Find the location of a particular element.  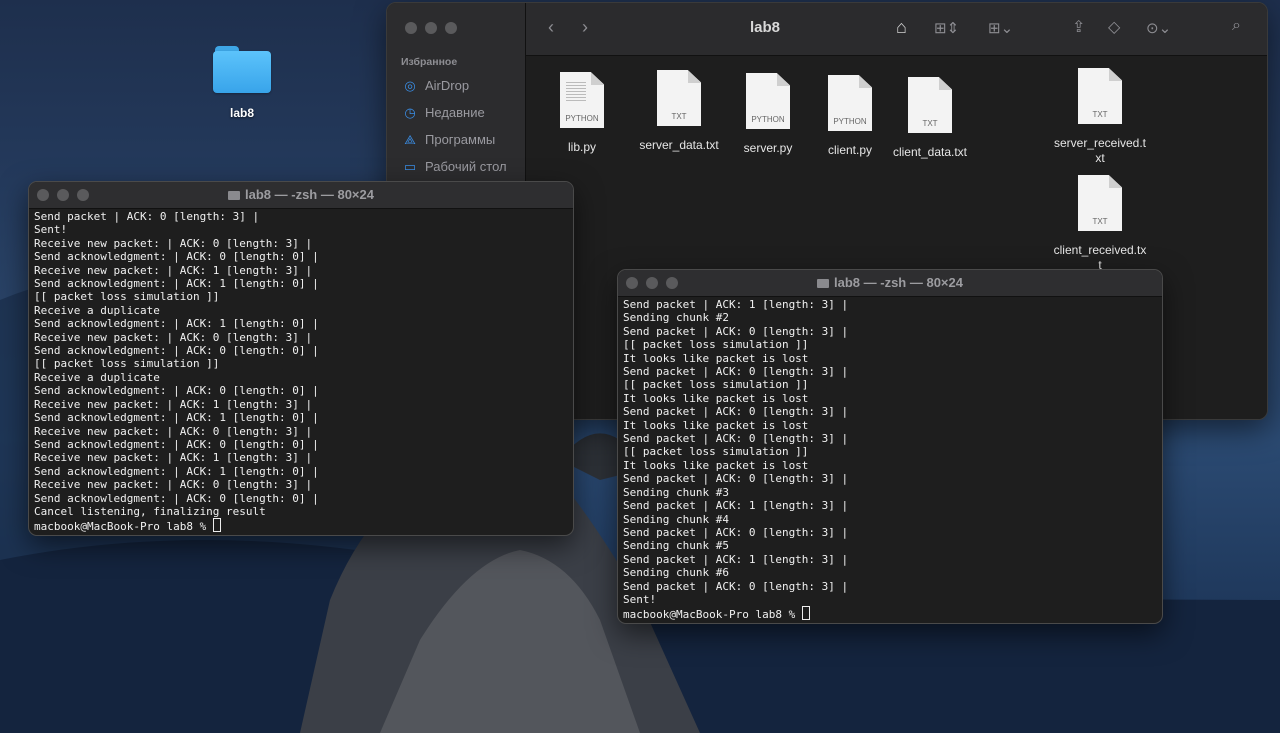

sidebar-item-label: Рабочий стол is located at coordinates (466, 166).